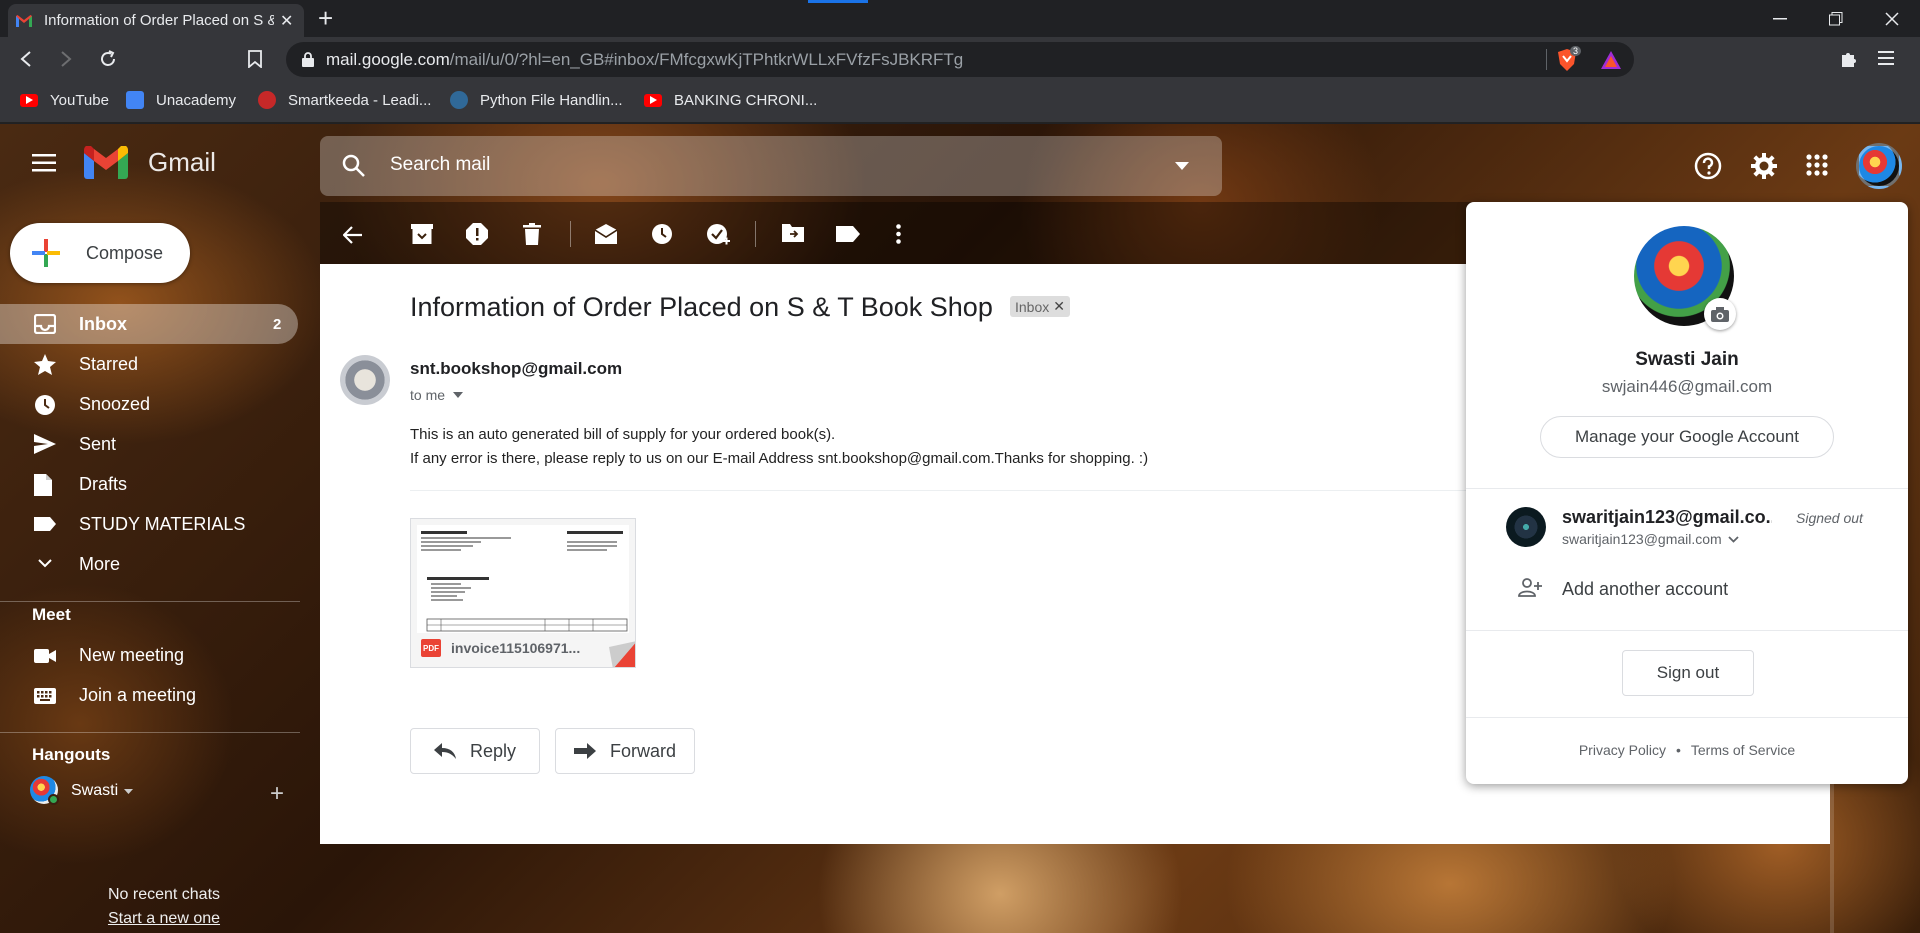 This screenshot has height=933, width=1920. I want to click on details-caret-icon, so click(458, 395).